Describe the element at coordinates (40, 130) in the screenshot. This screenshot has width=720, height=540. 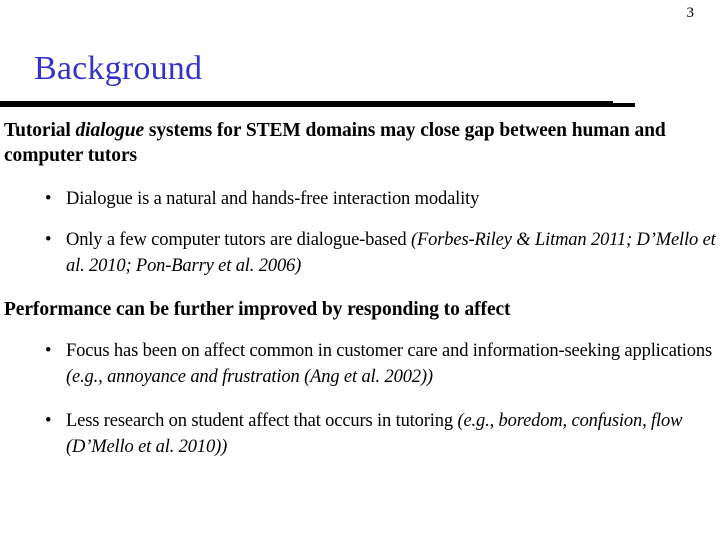
I see `lead-statement-1-part1: Tutorial` at that location.